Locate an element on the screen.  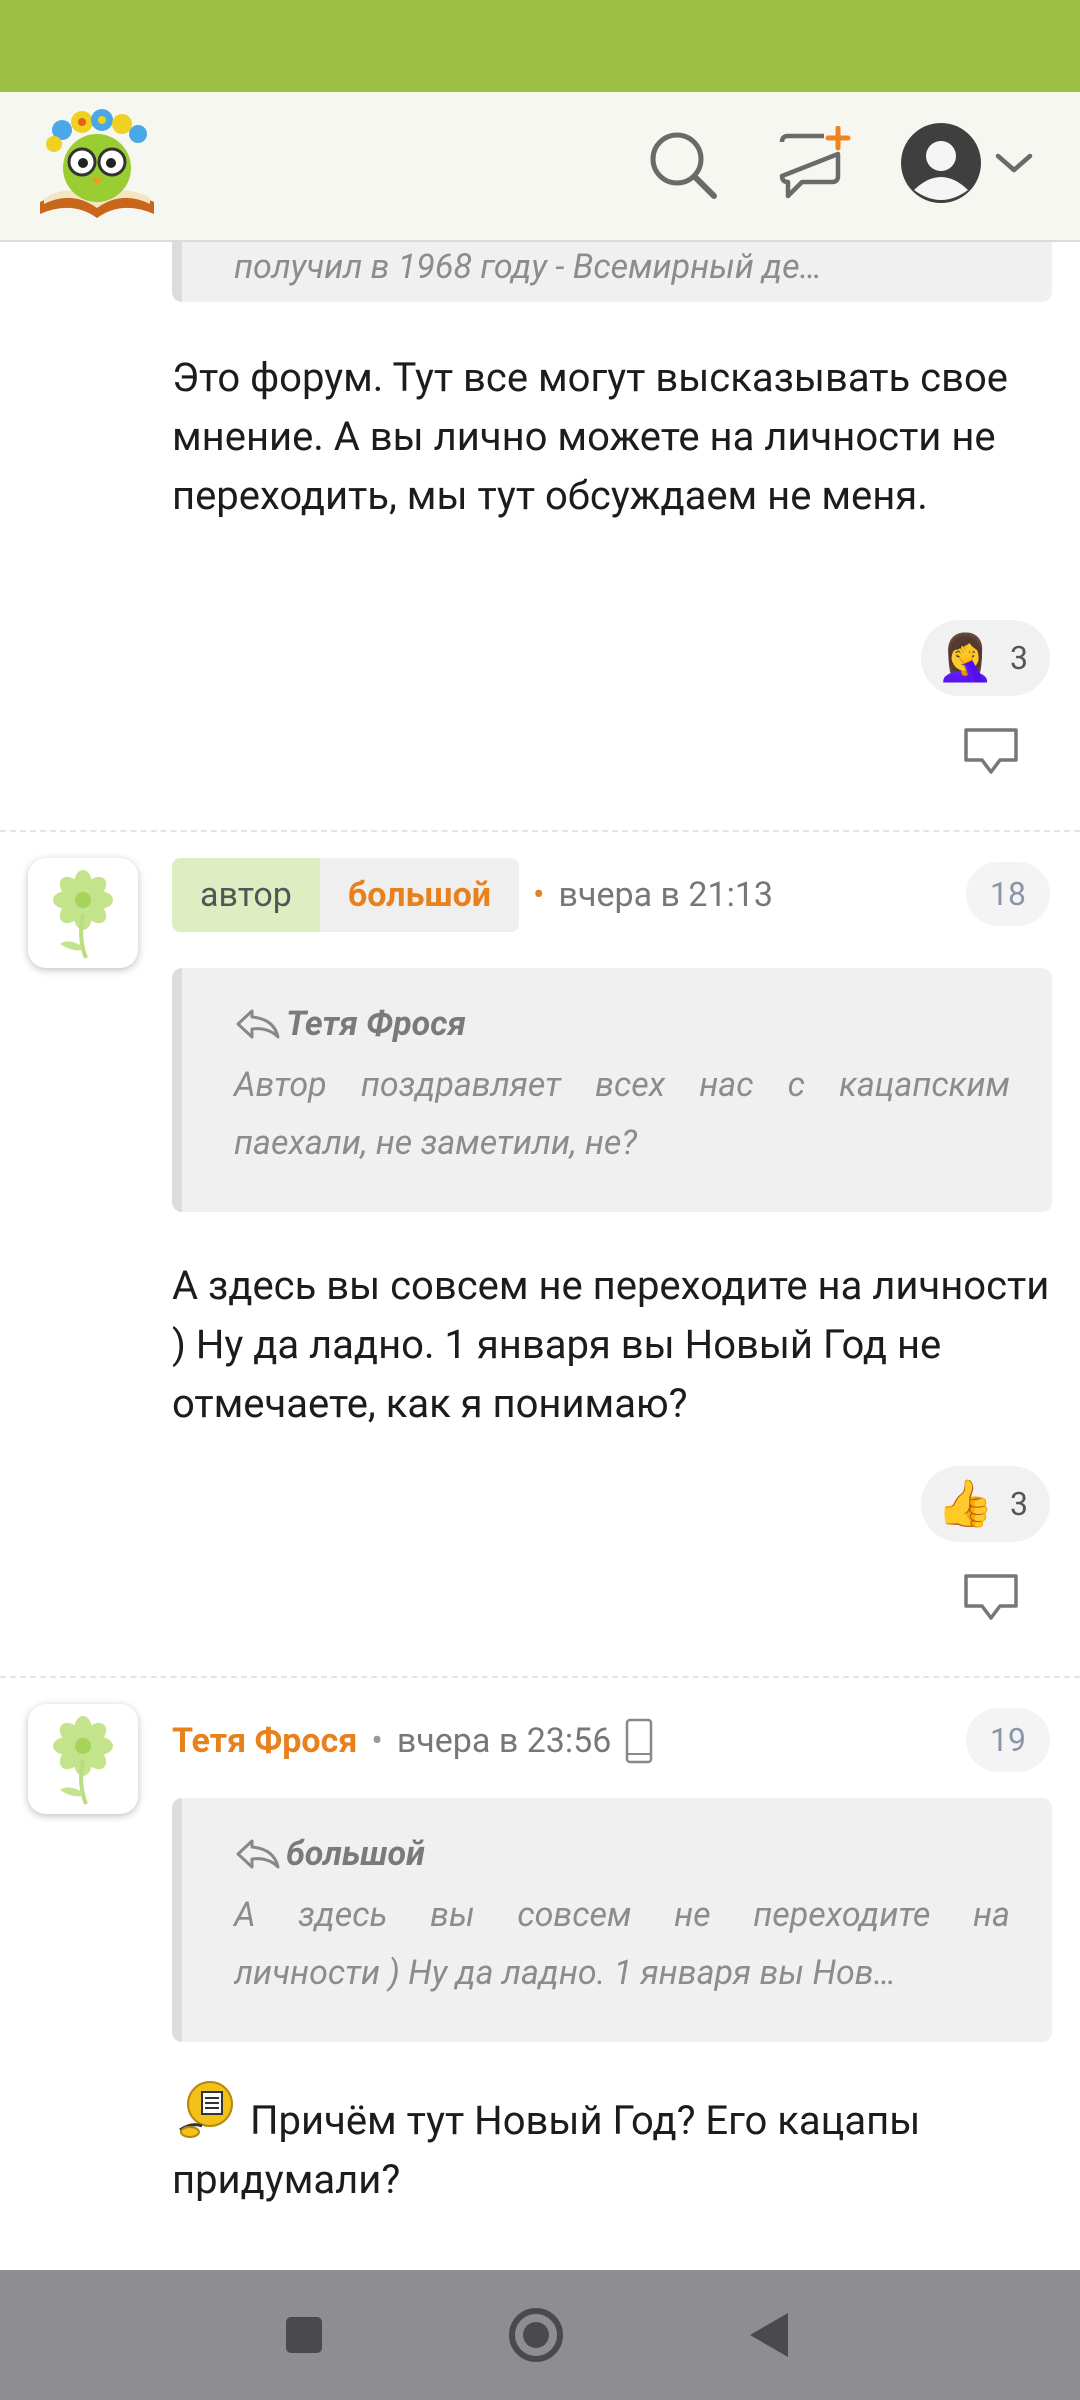
reaction-chip: 🤦‍♀️ 3 is located at coordinates (985, 658).